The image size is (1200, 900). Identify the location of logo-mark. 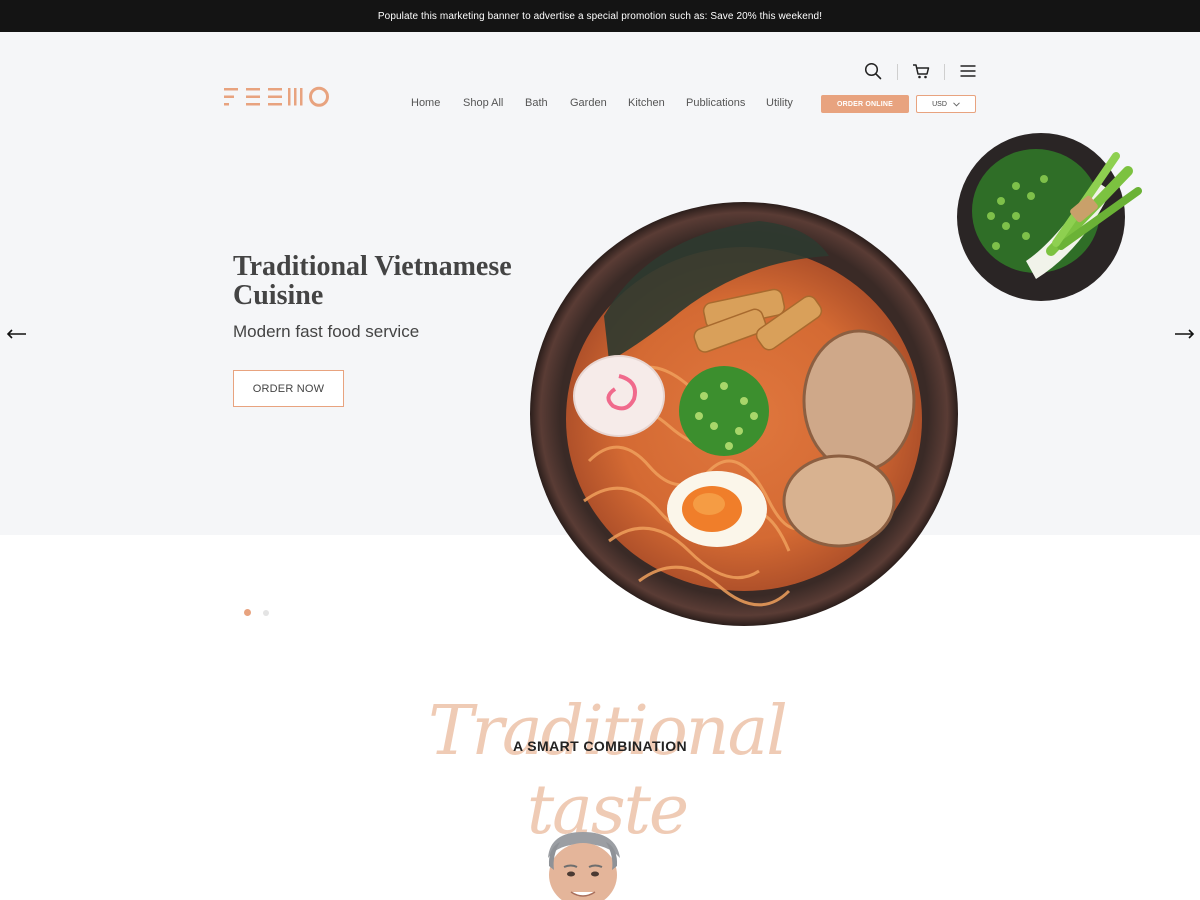
(276, 96).